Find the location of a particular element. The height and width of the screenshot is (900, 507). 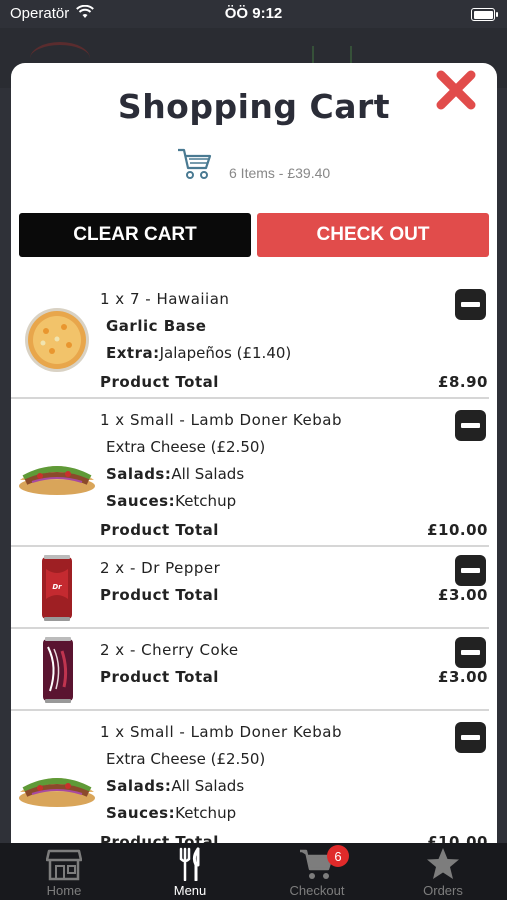

star-icon is located at coordinates (443, 863).